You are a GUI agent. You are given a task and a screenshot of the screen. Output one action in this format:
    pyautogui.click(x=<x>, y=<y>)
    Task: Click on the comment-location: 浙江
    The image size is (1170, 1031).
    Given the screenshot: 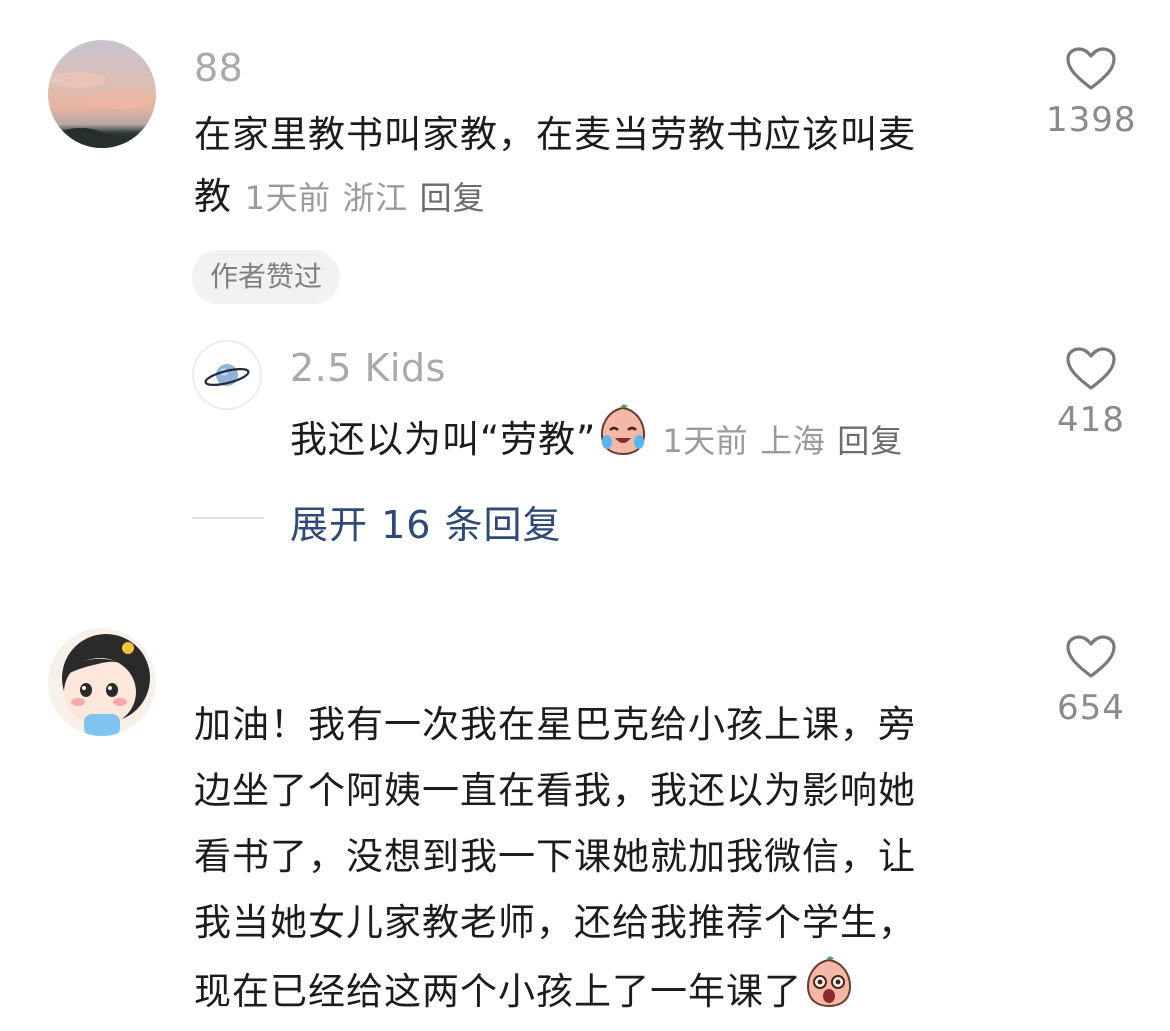 What is the action you would take?
    pyautogui.click(x=375, y=198)
    